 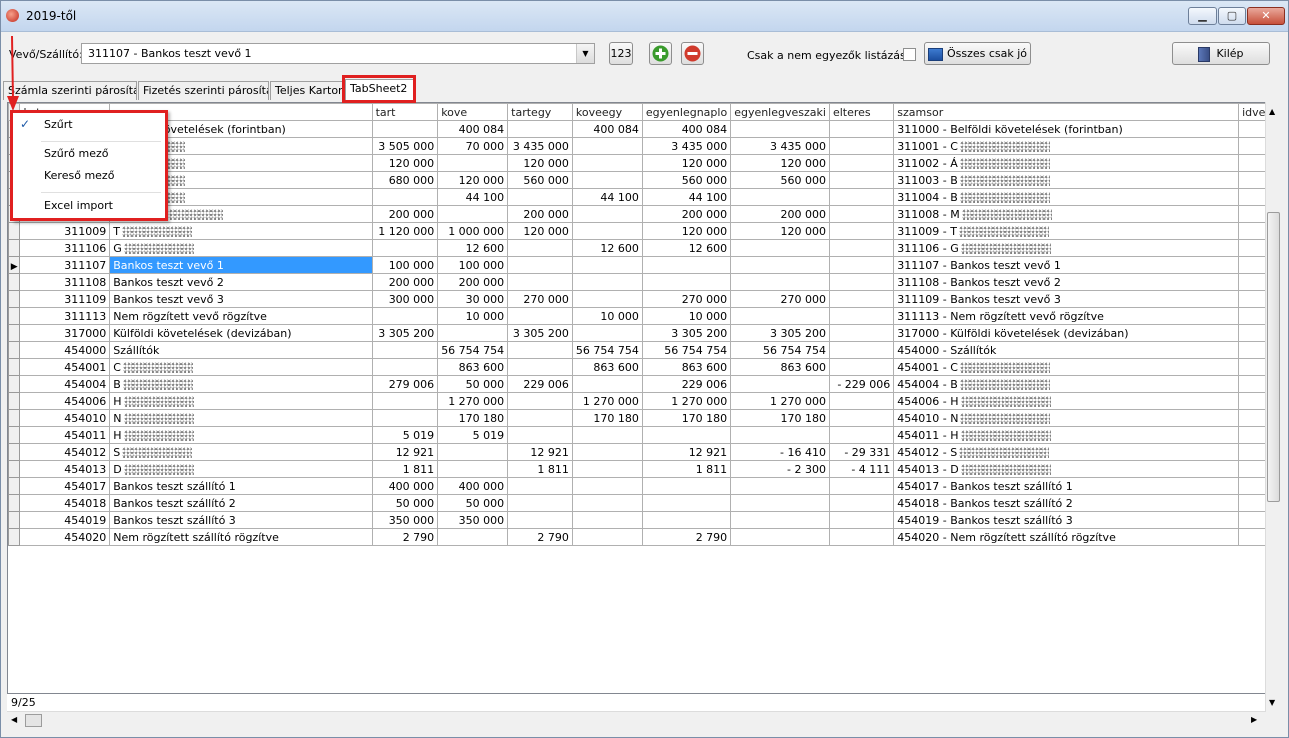 I want to click on cell-kove: 70 000, so click(x=473, y=146).